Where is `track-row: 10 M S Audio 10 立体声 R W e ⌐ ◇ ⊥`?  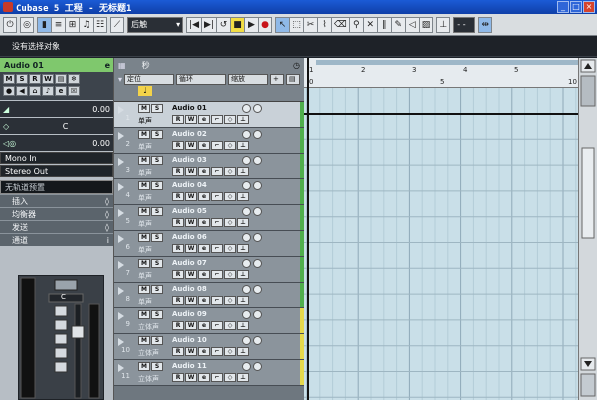
track-row: 10 M S Audio 10 立体声 R W e ⌐ ◇ ⊥ is located at coordinates (209, 347).